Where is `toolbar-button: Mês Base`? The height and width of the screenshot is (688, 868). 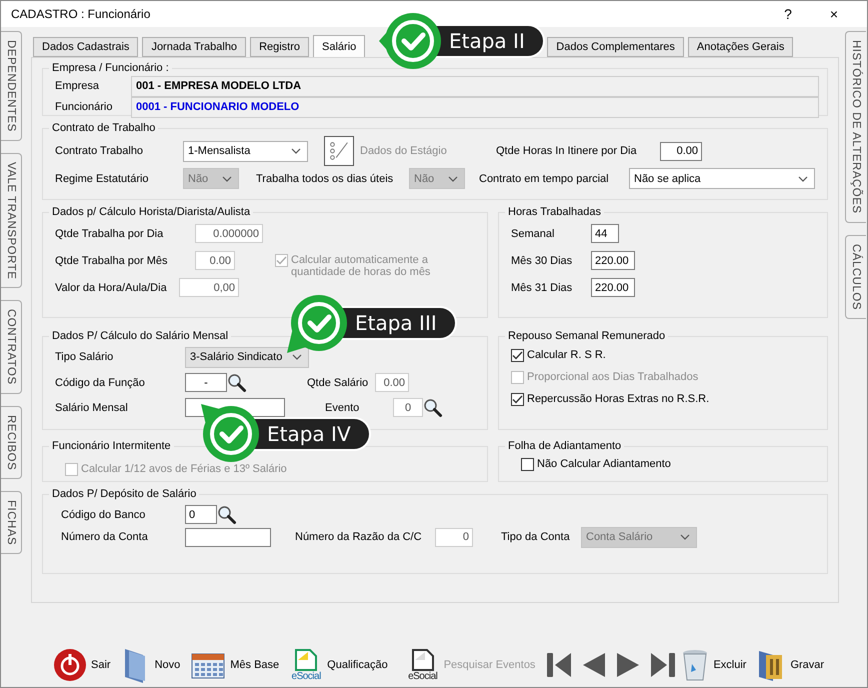 toolbar-button: Mês Base is located at coordinates (255, 665).